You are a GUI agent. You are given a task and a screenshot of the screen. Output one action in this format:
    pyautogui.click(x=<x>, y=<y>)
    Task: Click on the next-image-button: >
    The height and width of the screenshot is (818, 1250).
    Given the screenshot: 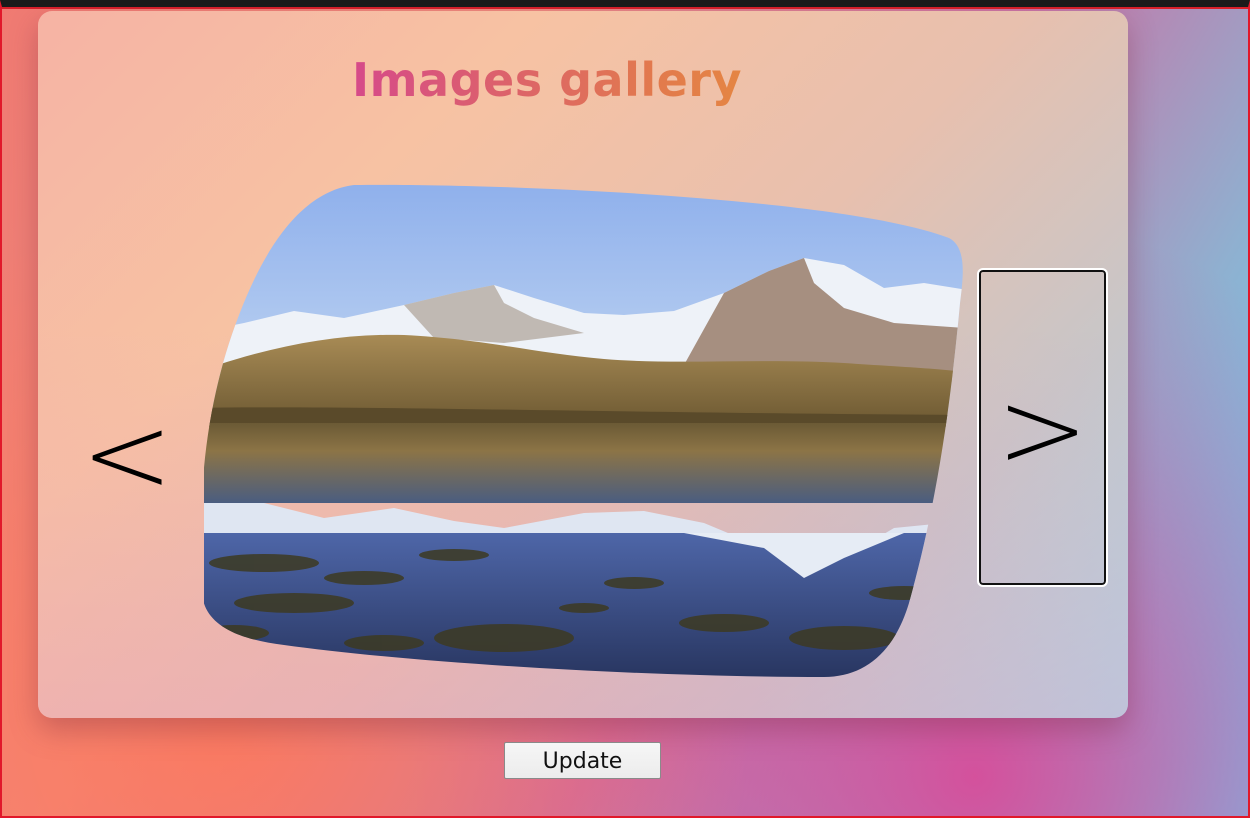 What is the action you would take?
    pyautogui.click(x=1042, y=427)
    